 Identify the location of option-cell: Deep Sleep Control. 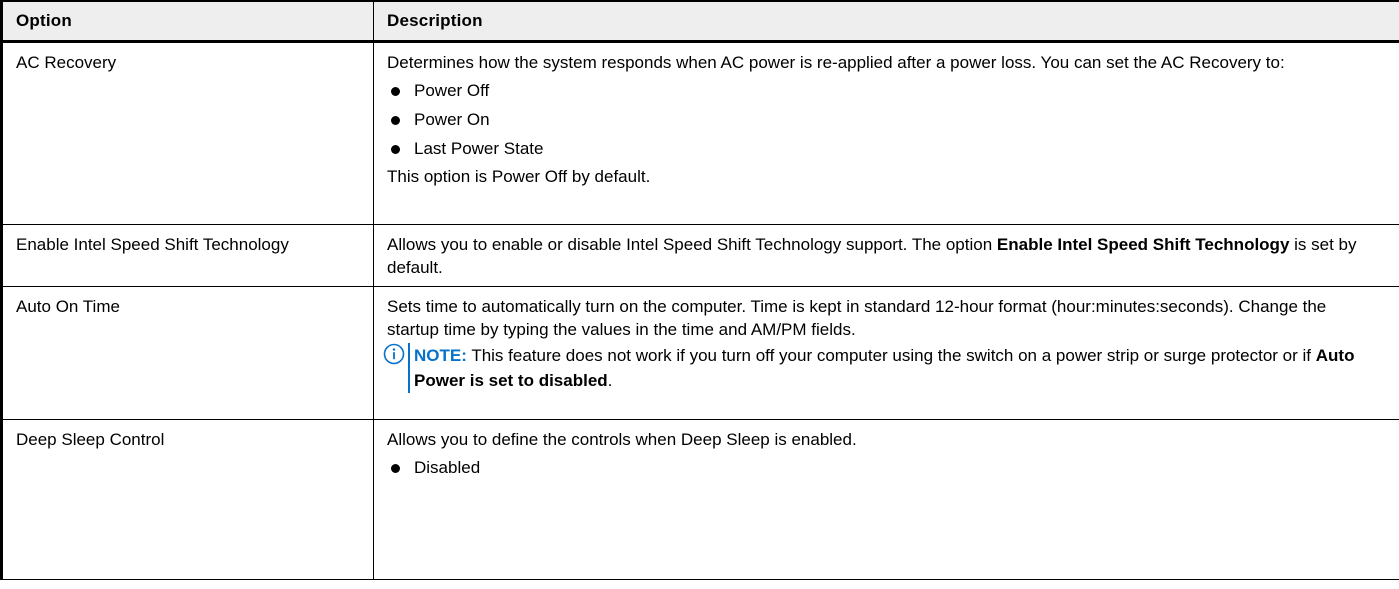
(187, 499).